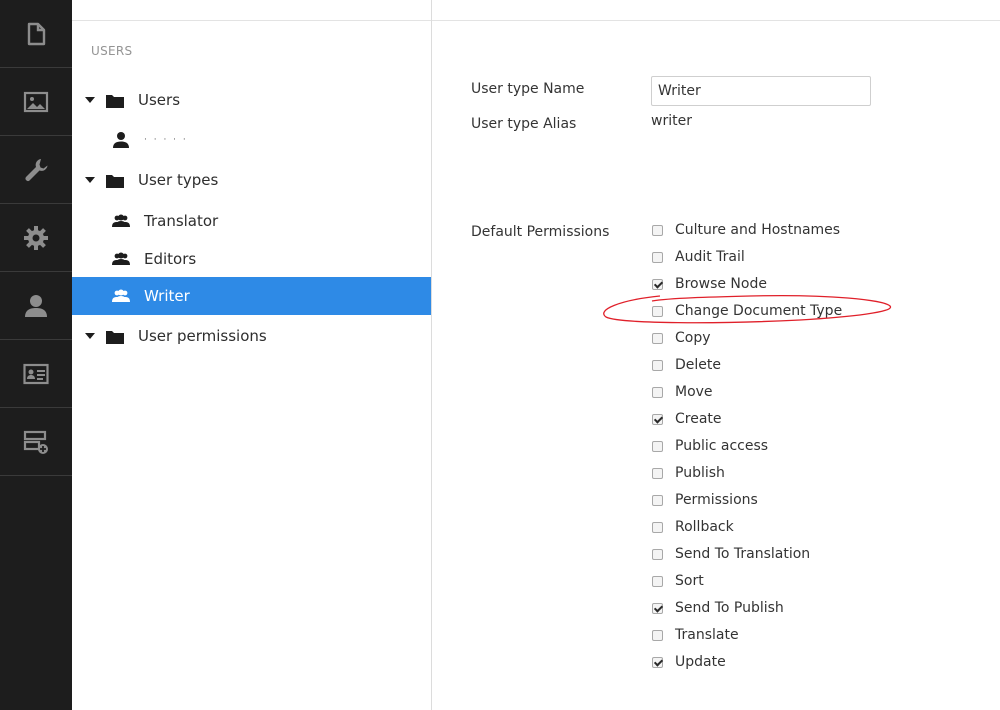 The height and width of the screenshot is (710, 1000). What do you see at coordinates (694, 392) in the screenshot?
I see `permission-label: Move` at bounding box center [694, 392].